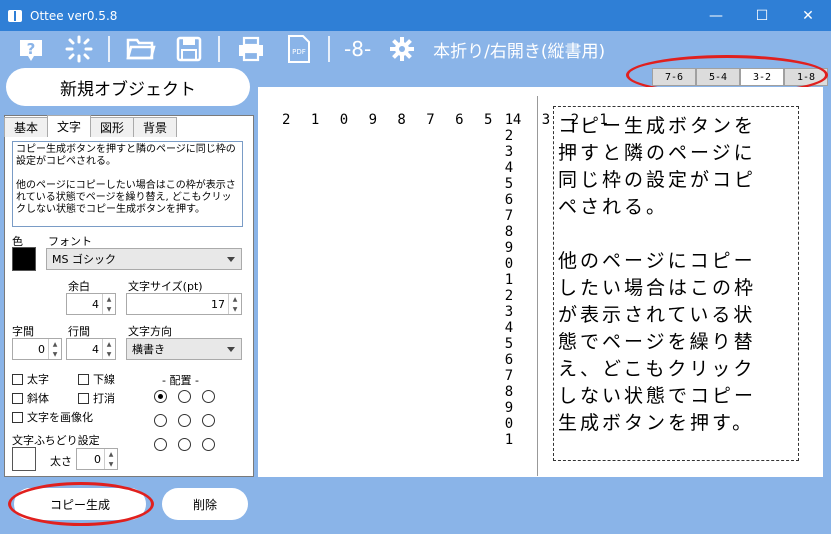  I want to click on printer-icon, so click(251, 49).